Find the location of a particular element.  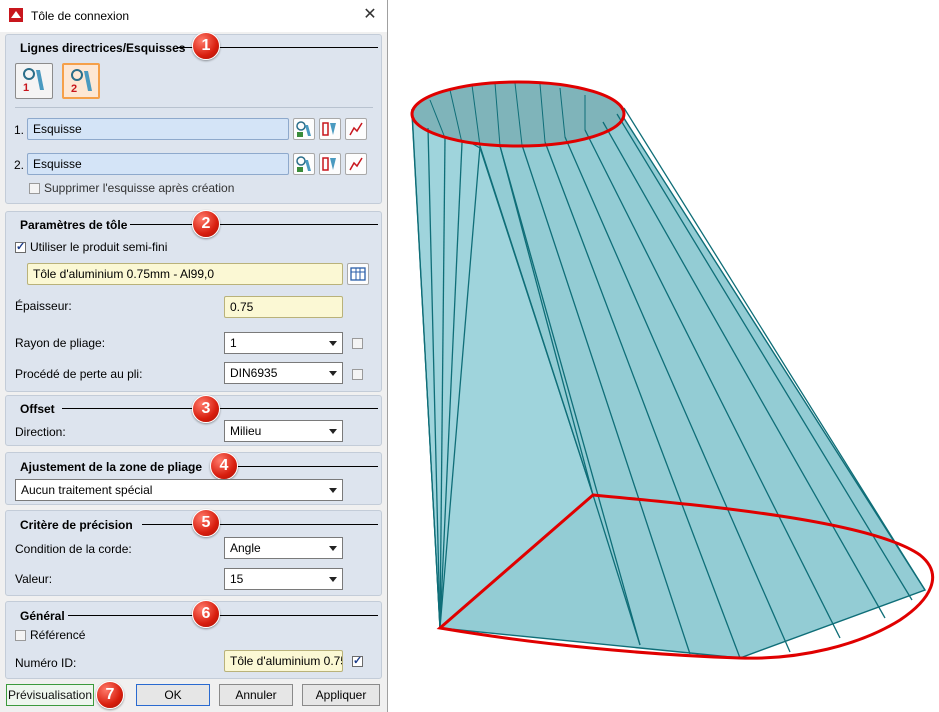

step-badge-2: 2 is located at coordinates (206, 224).